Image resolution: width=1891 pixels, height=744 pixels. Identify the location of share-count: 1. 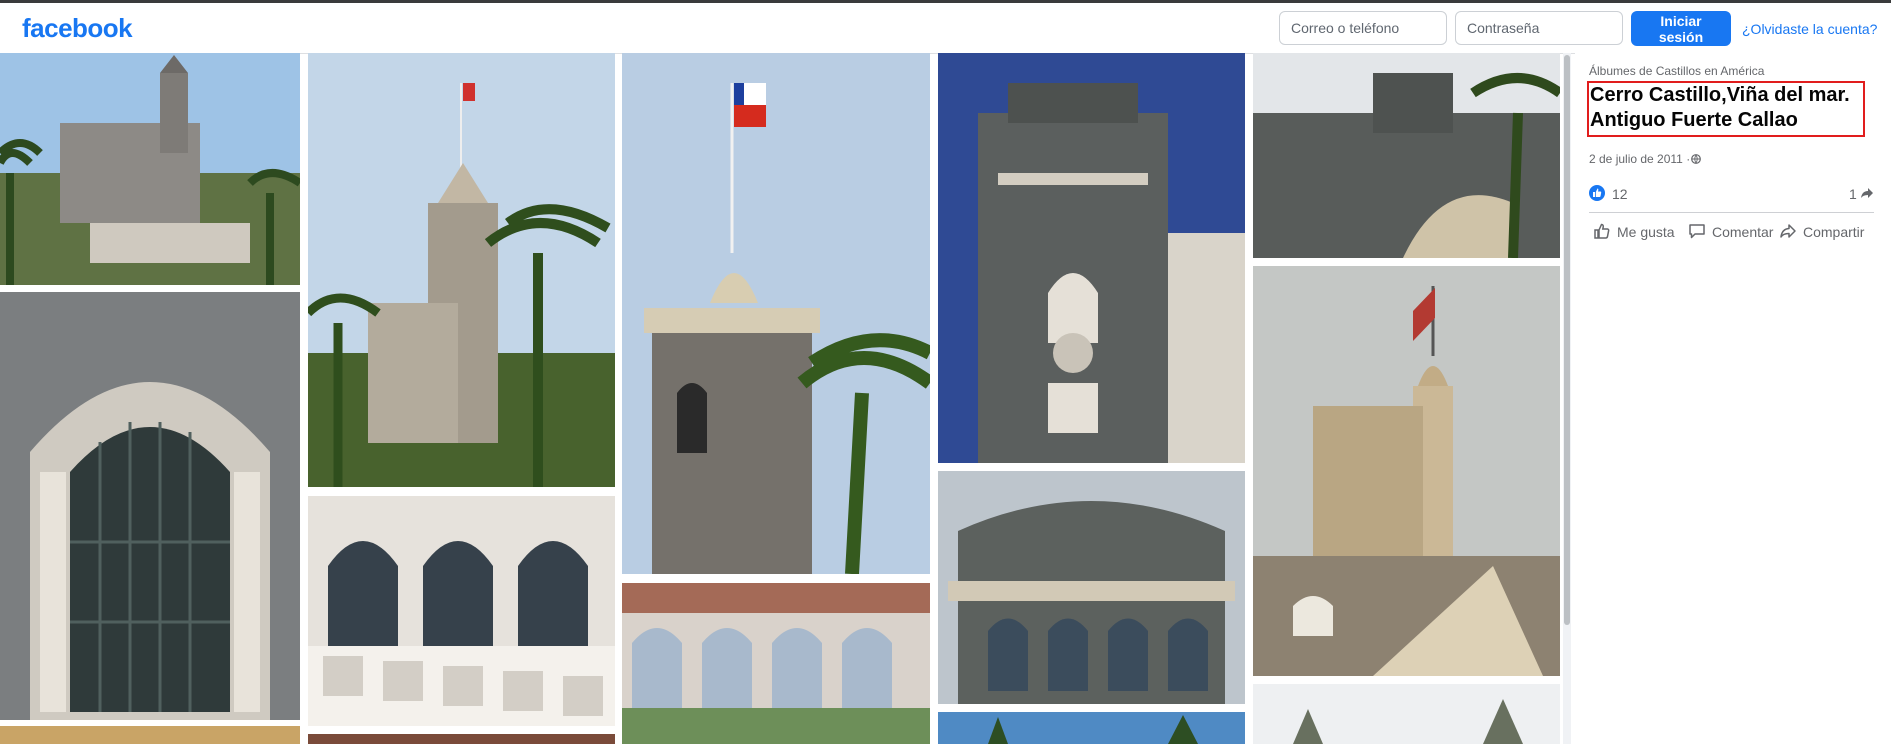
(1853, 194).